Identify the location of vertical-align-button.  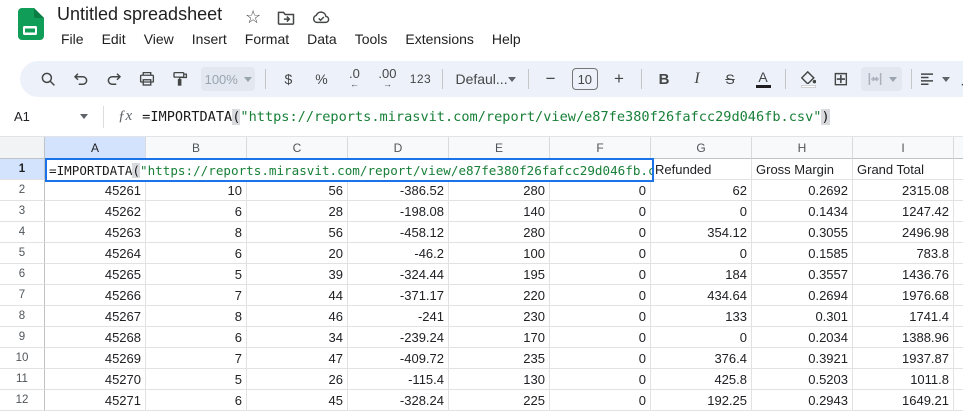
(957, 79).